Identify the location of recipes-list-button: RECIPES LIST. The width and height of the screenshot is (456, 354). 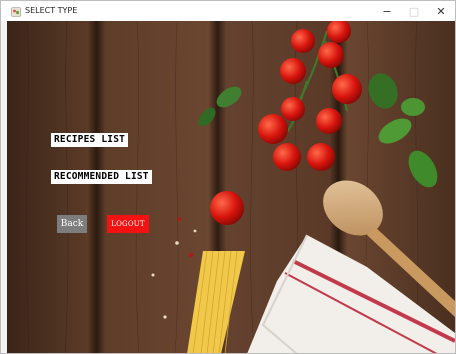
(90, 140).